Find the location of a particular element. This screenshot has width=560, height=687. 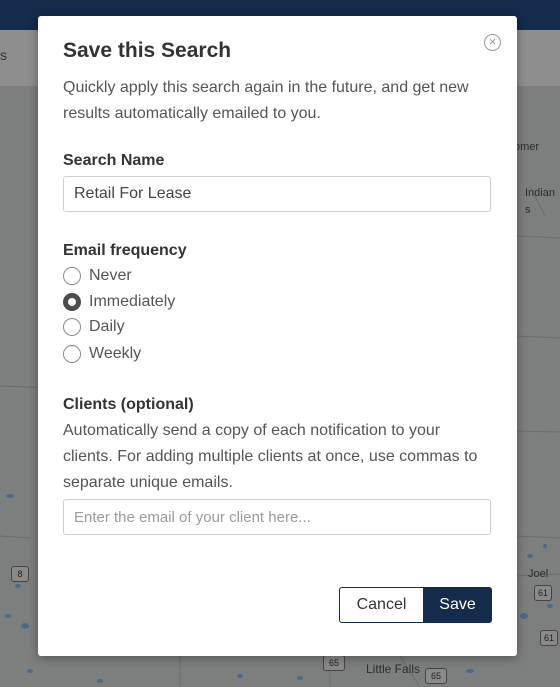

modal-title: Save this Search is located at coordinates (147, 50).